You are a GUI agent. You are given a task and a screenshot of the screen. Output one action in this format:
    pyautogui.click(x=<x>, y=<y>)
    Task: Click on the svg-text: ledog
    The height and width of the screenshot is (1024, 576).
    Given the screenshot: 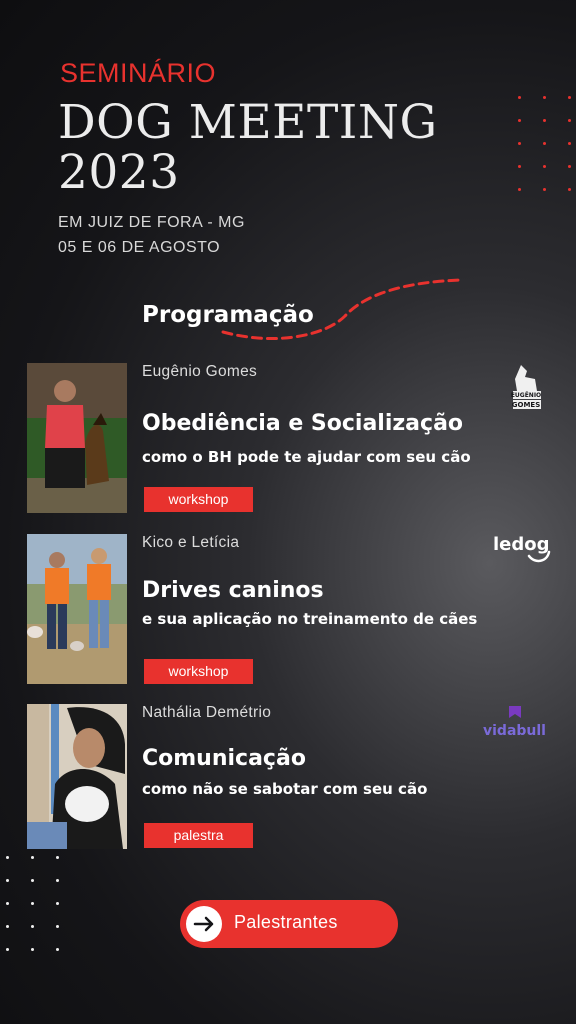 What is the action you would take?
    pyautogui.click(x=521, y=544)
    